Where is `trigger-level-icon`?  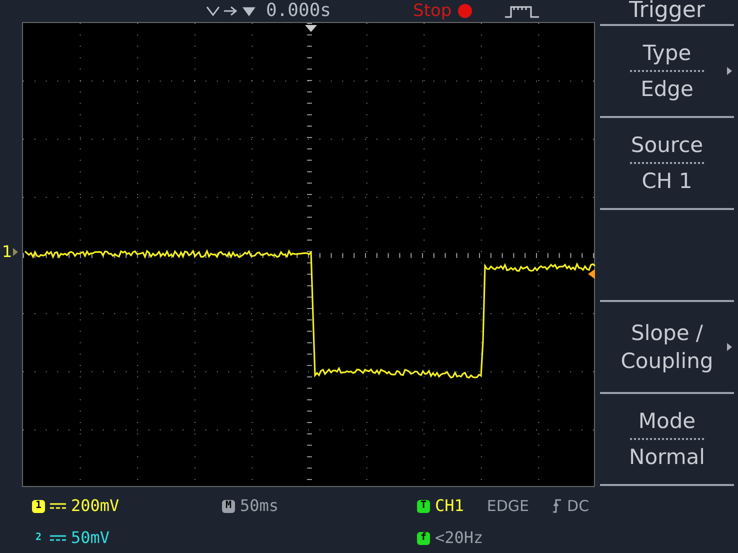 trigger-level-icon is located at coordinates (591, 274).